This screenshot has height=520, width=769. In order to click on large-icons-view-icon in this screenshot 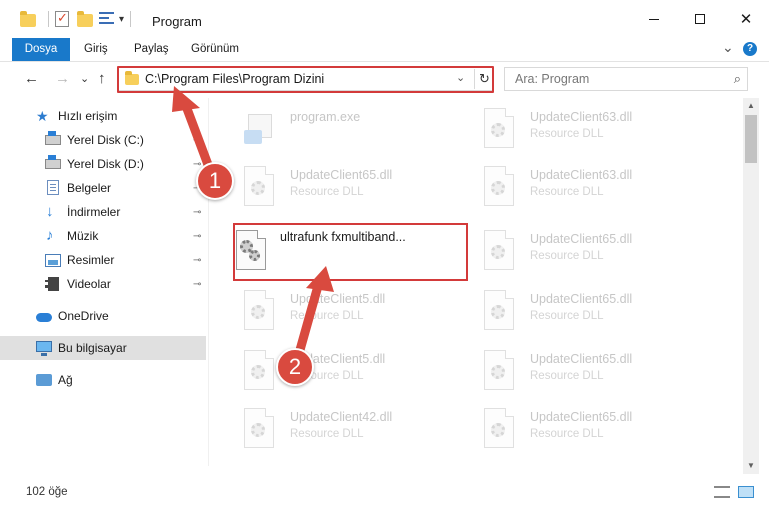, I will do `click(746, 492)`.